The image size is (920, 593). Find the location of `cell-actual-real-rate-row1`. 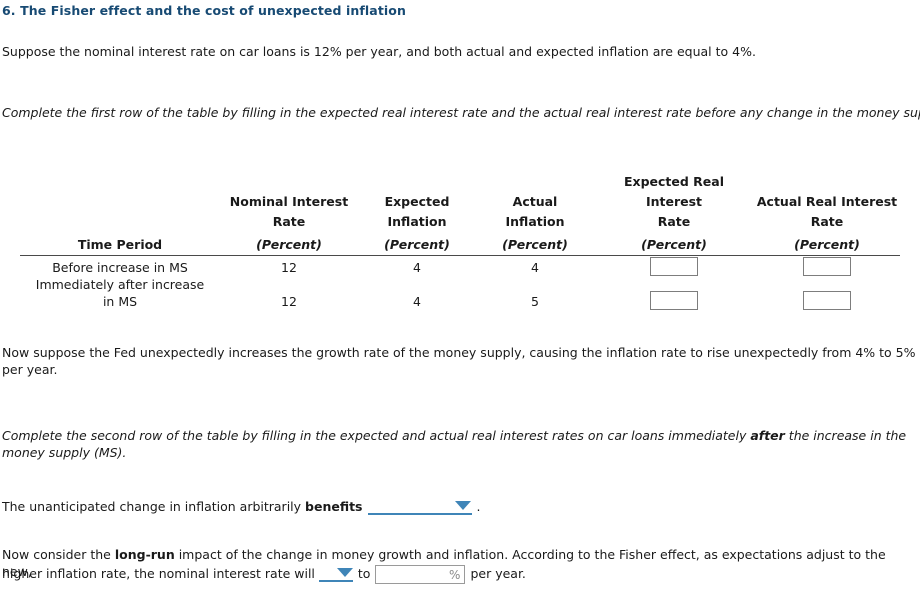

cell-actual-real-rate-row1 is located at coordinates (827, 266).